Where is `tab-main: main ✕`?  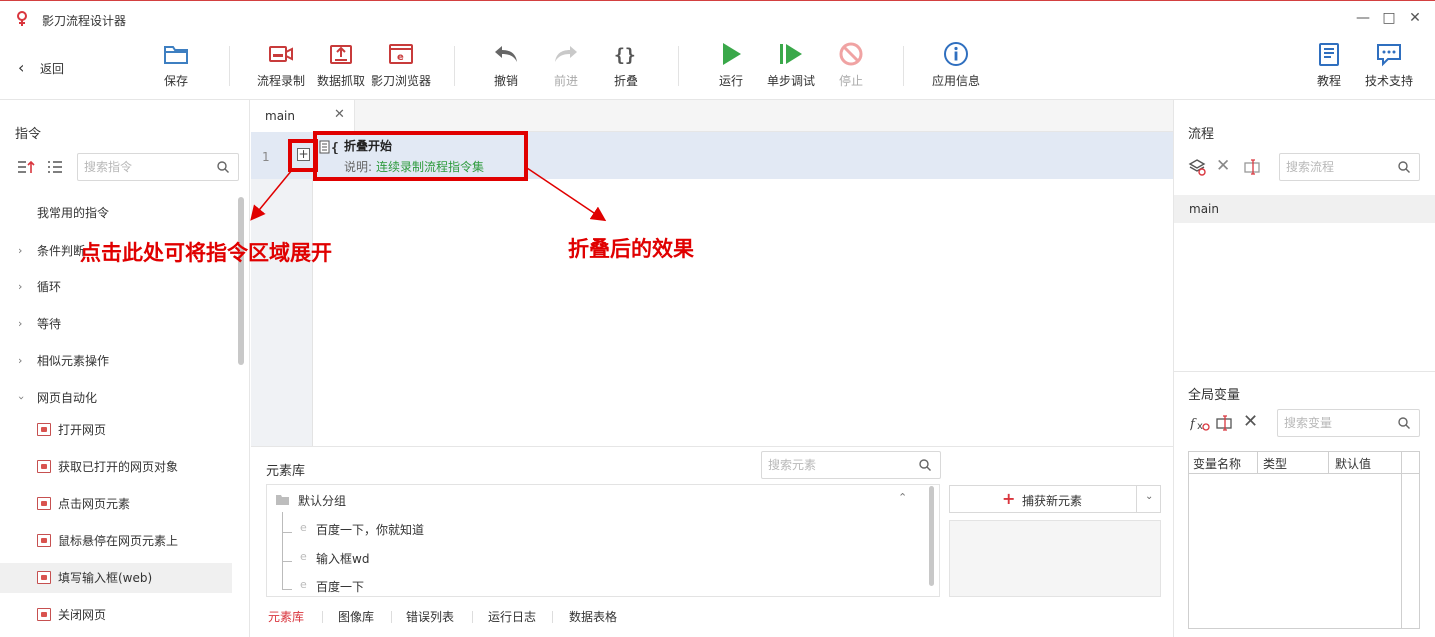 tab-main: main ✕ is located at coordinates (303, 116).